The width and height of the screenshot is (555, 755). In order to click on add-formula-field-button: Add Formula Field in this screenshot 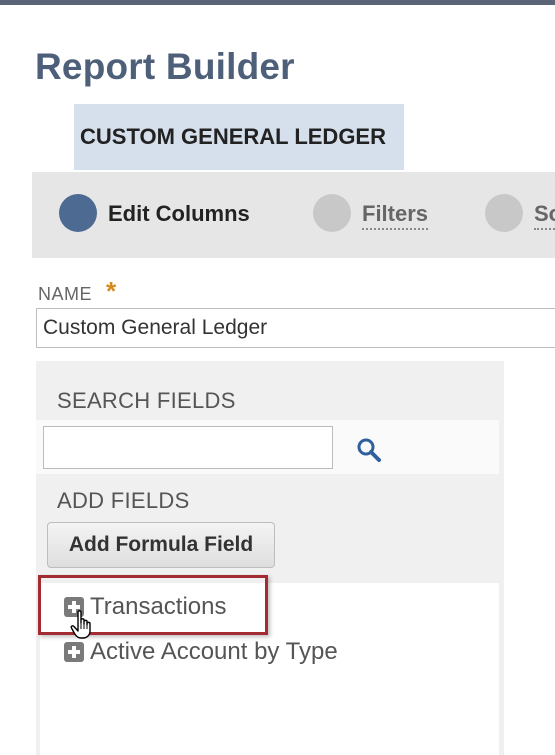, I will do `click(161, 545)`.